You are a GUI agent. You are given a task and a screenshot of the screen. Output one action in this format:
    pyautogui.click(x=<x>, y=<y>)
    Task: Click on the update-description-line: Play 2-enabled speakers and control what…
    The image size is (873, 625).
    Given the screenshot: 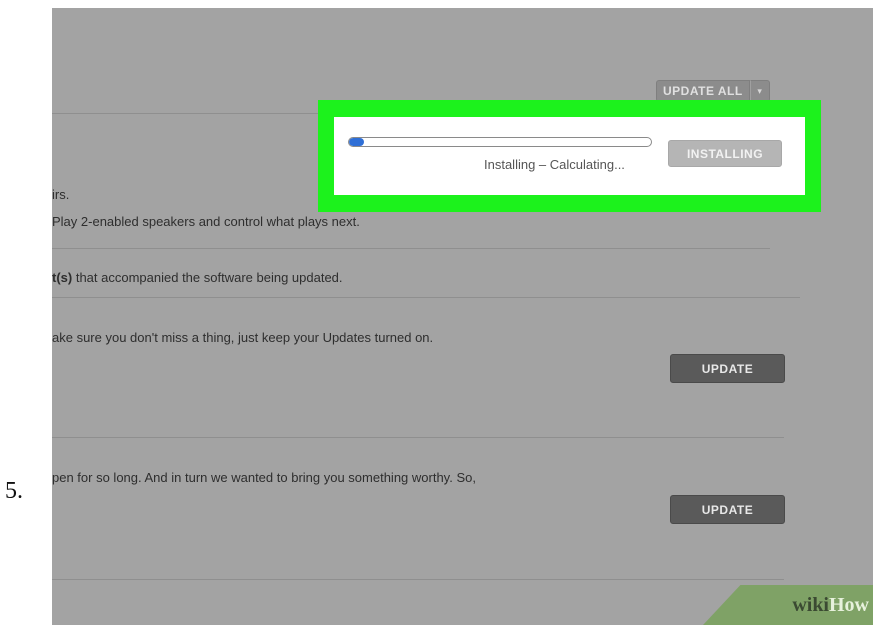 What is the action you would take?
    pyautogui.click(x=206, y=221)
    